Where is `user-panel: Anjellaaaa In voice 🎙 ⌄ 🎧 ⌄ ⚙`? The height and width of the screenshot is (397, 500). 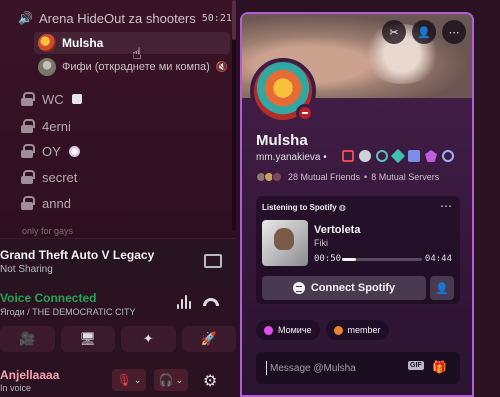 user-panel: Anjellaaaa In voice 🎙 ⌄ 🎧 ⌄ ⚙ is located at coordinates (118, 377).